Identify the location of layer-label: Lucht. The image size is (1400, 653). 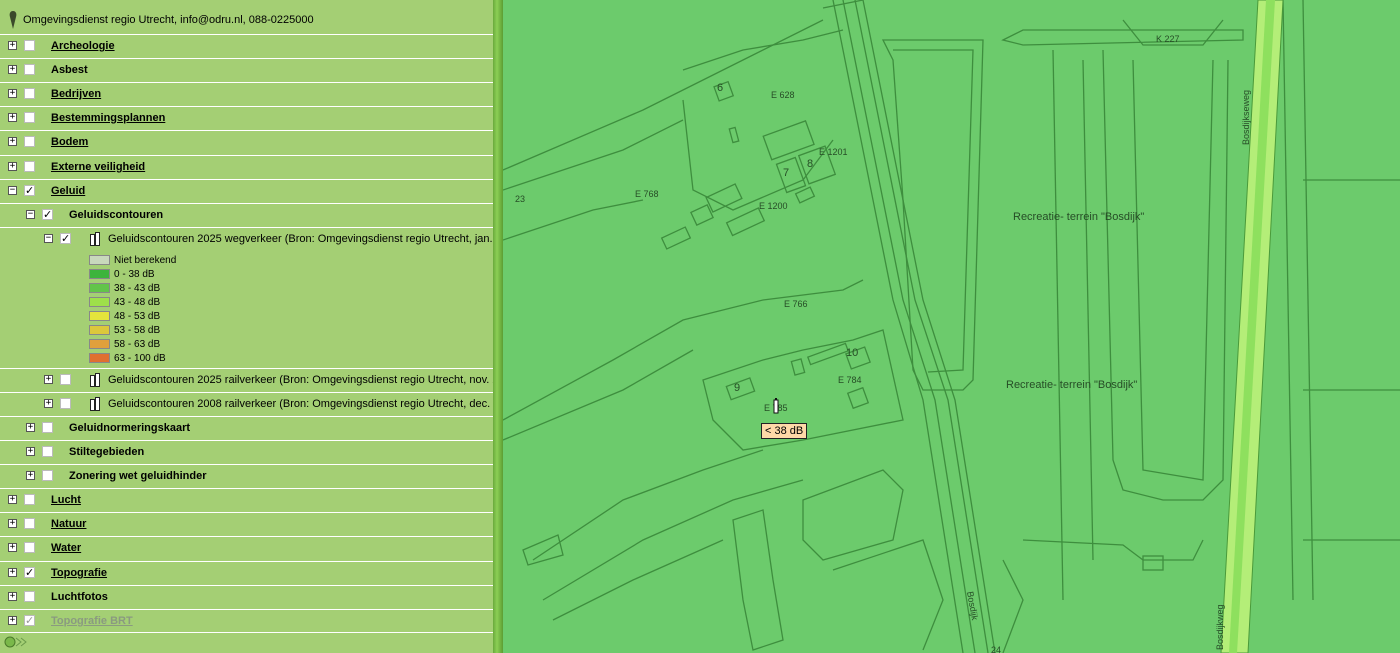
(66, 500).